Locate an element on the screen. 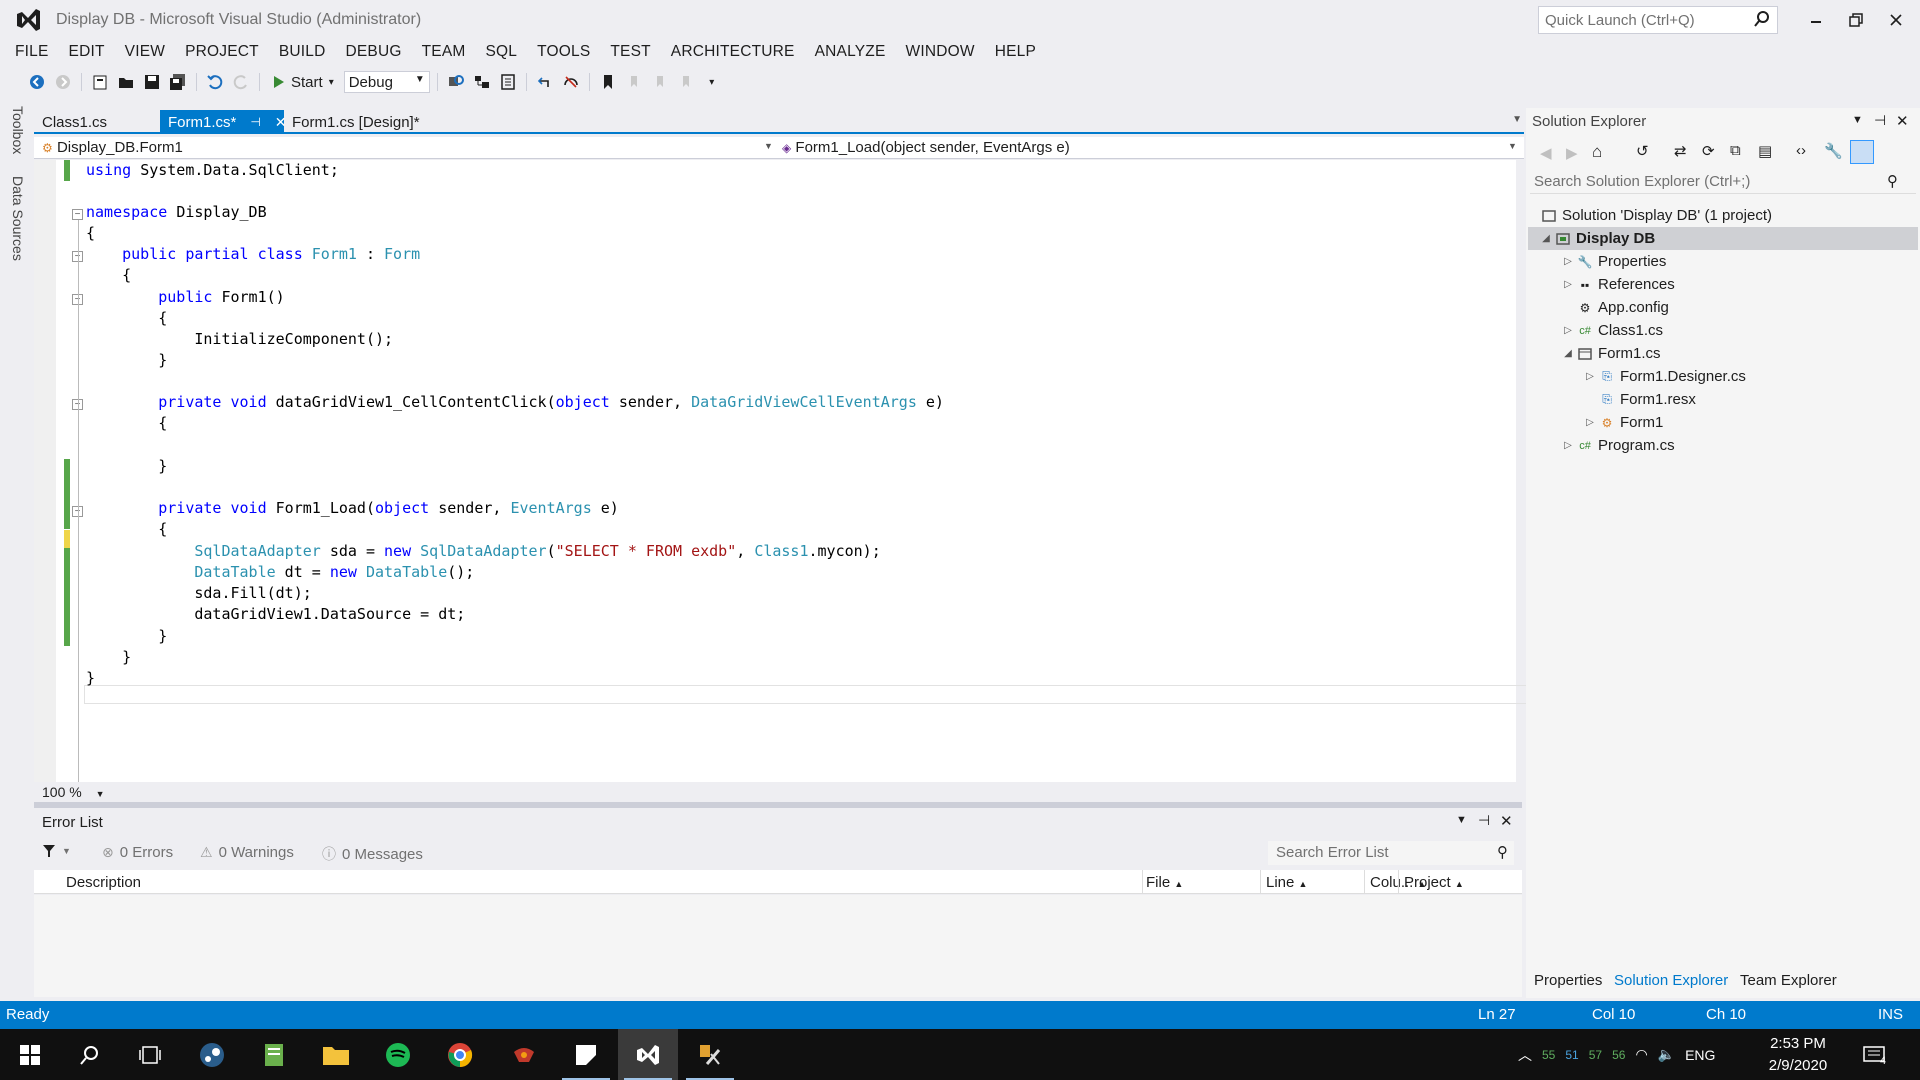  menu-tools: TOOLS is located at coordinates (563, 52).